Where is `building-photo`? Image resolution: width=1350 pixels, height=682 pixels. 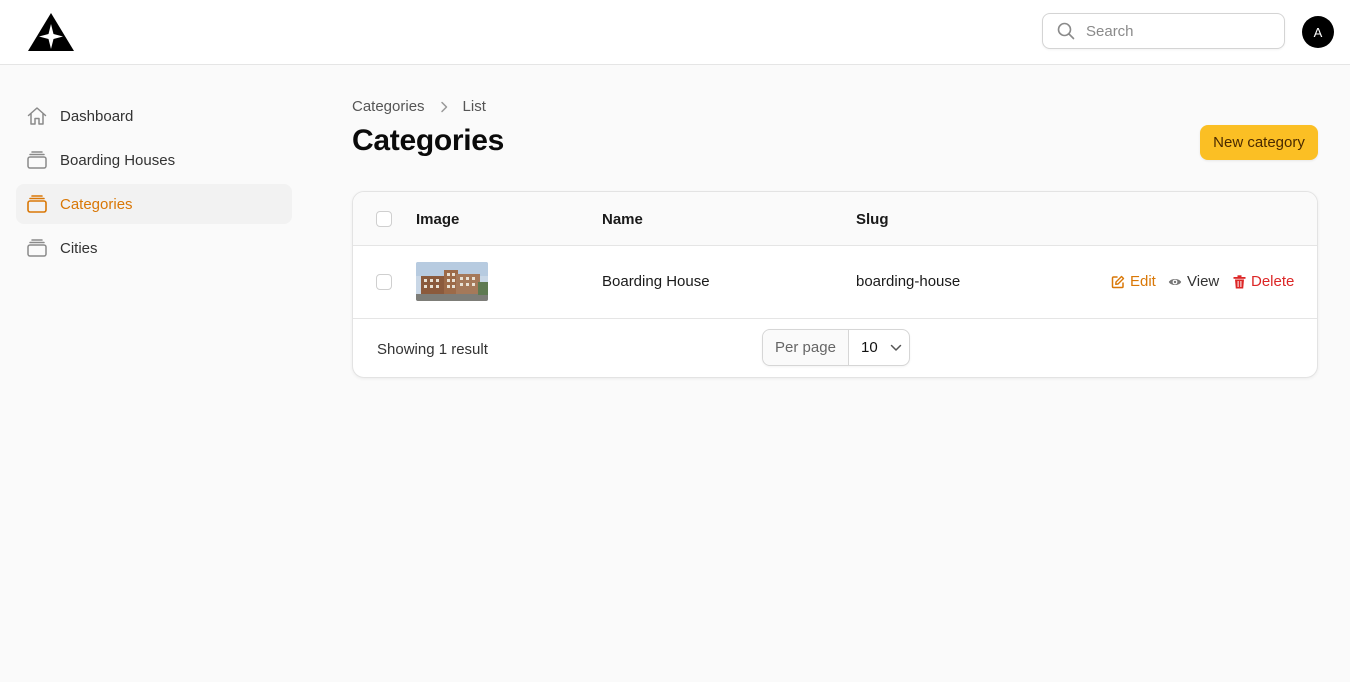
building-photo is located at coordinates (452, 281).